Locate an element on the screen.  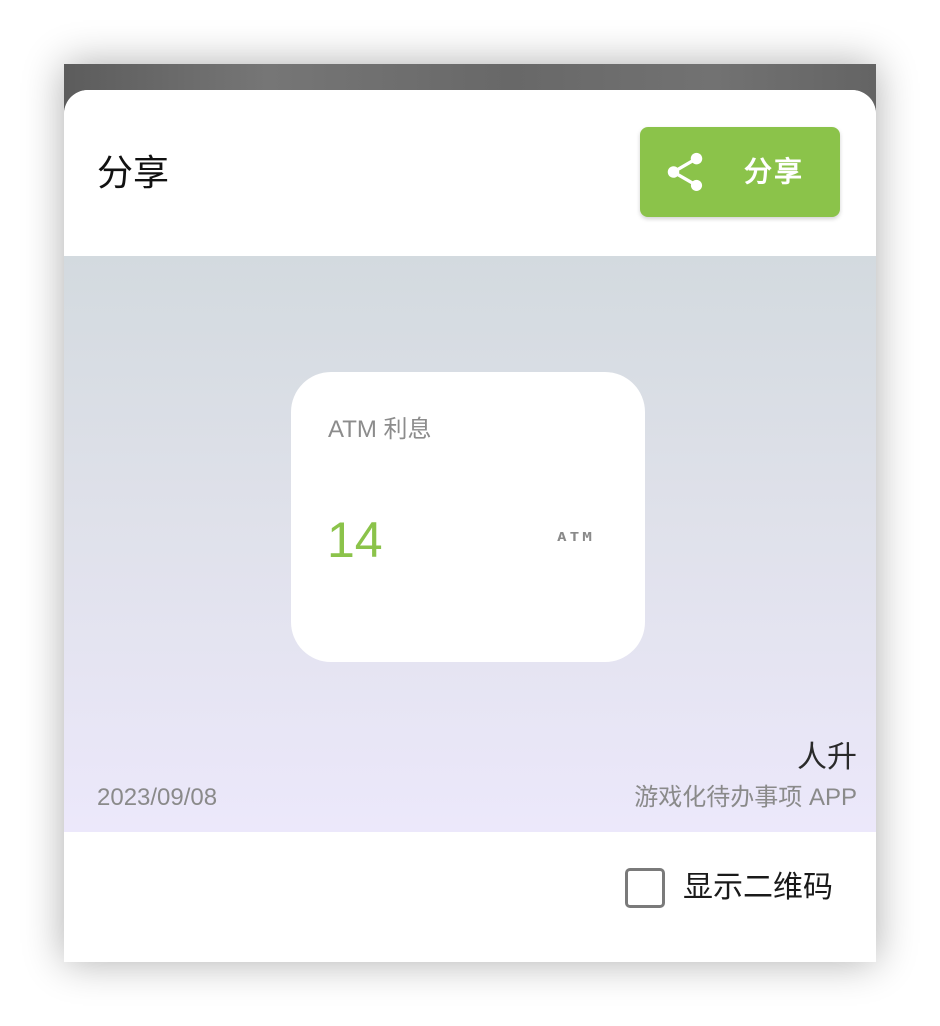
app-tagline: 游戏化待办事项 APP is located at coordinates (745, 797).